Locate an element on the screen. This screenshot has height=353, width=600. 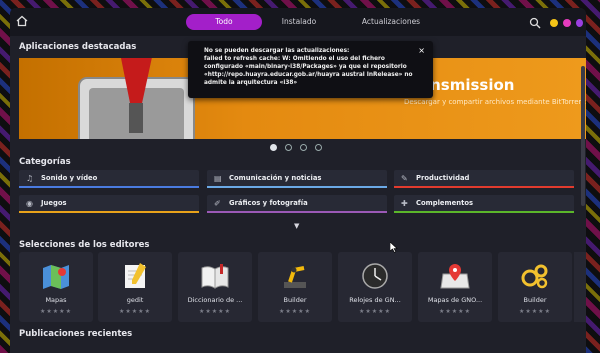
close-button is located at coordinates (579, 23).